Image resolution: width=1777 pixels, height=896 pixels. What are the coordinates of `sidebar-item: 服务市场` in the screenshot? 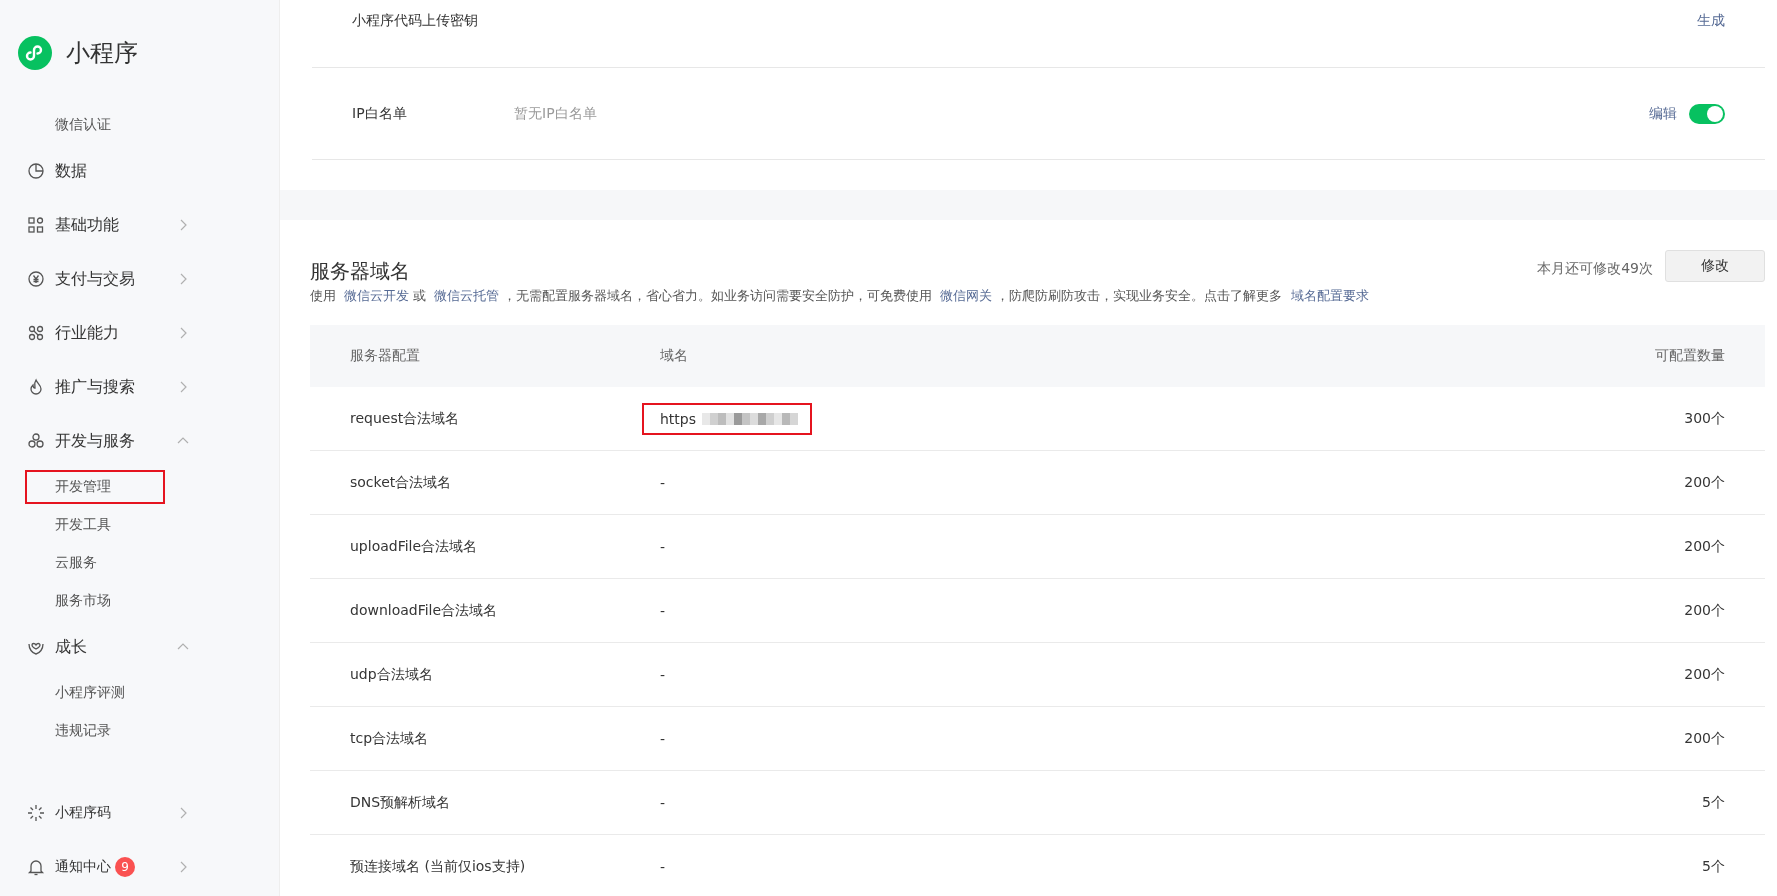 It's located at (83, 601).